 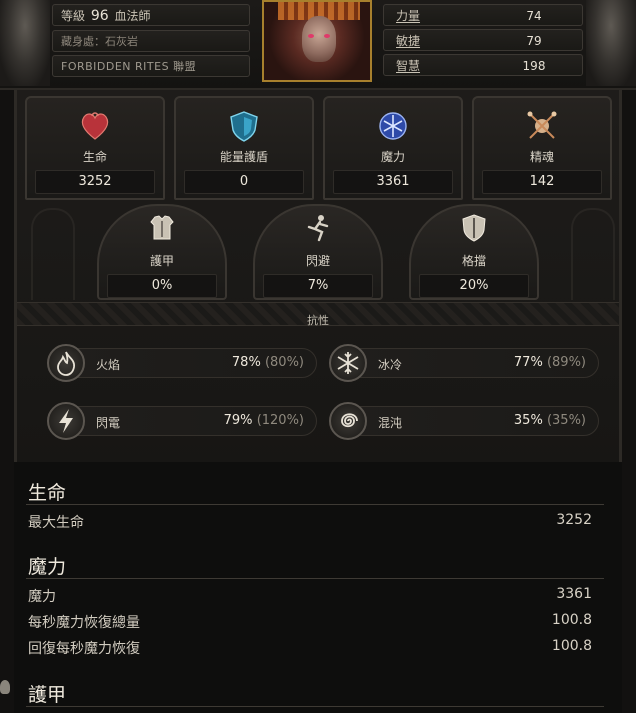 What do you see at coordinates (25, 43) in the screenshot?
I see `statue-decoration-left` at bounding box center [25, 43].